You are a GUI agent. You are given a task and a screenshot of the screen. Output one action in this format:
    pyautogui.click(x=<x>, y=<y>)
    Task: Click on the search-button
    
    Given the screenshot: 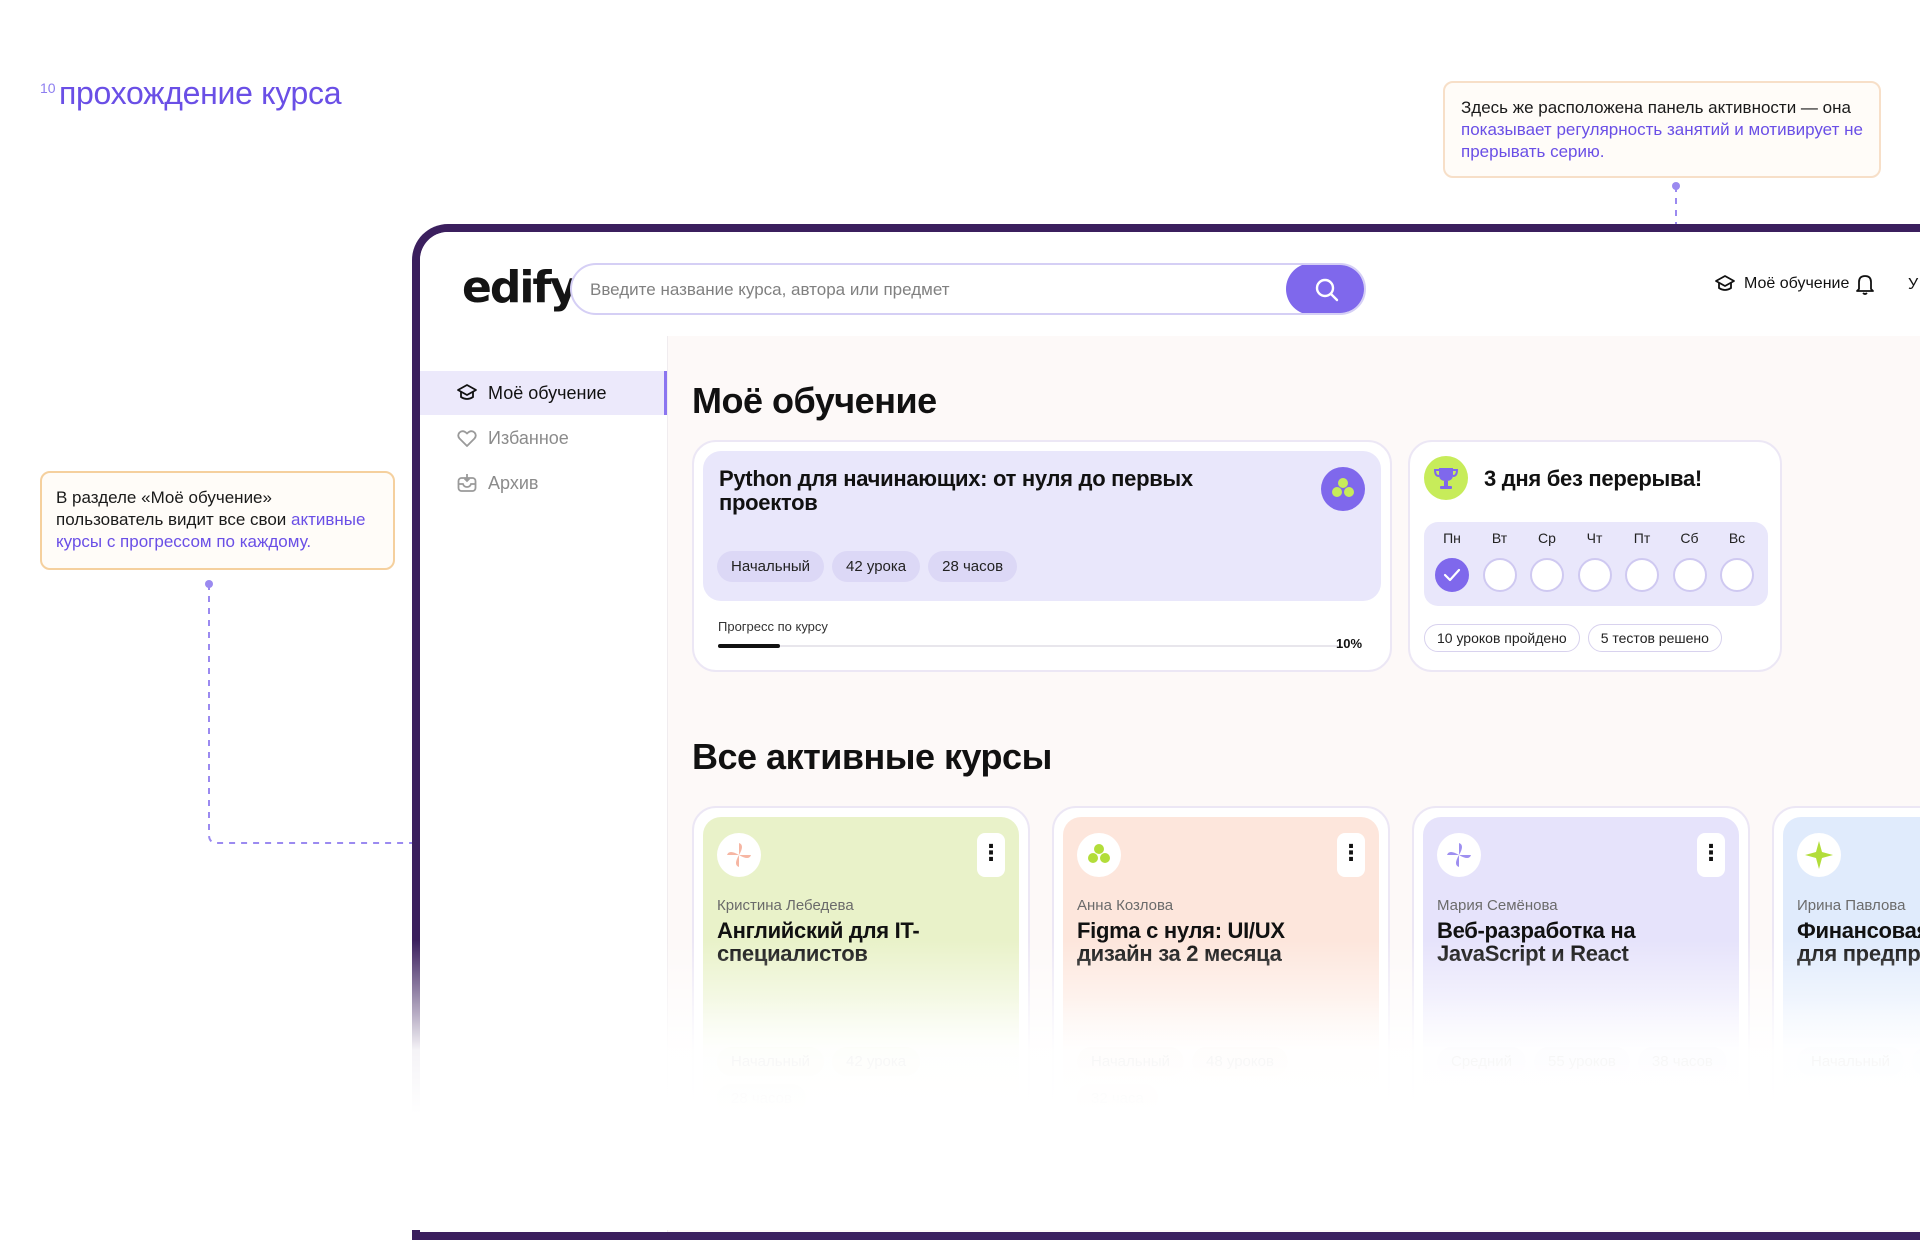 What is the action you would take?
    pyautogui.click(x=1325, y=289)
    